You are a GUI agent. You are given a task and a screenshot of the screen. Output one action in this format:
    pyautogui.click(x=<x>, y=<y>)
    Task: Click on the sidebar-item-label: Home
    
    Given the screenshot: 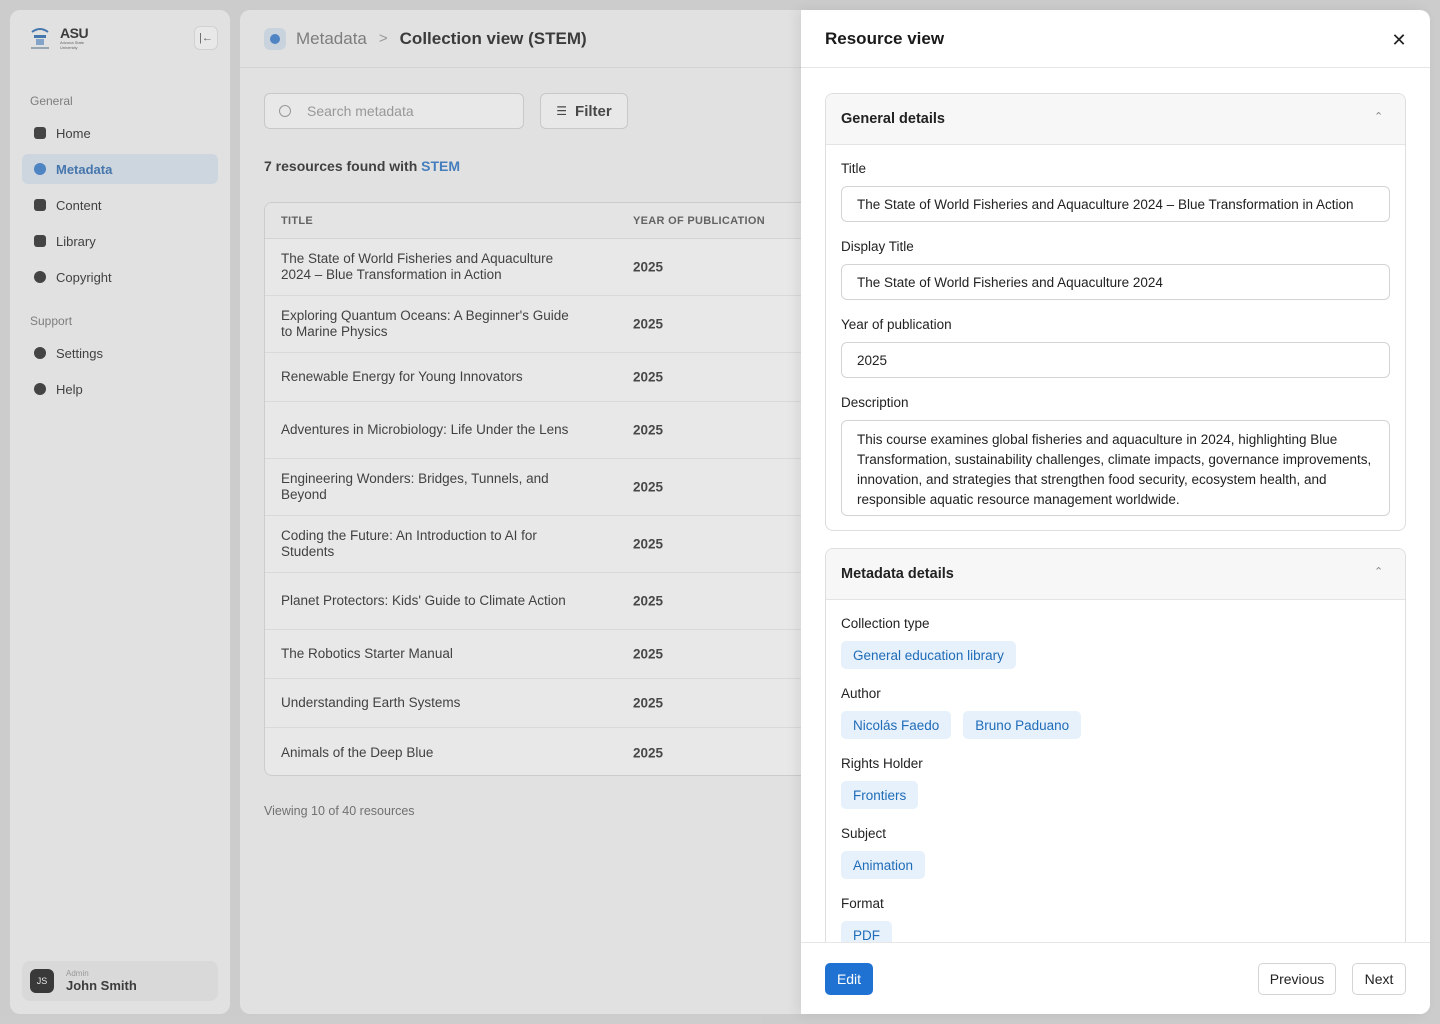 What is the action you would take?
    pyautogui.click(x=73, y=133)
    